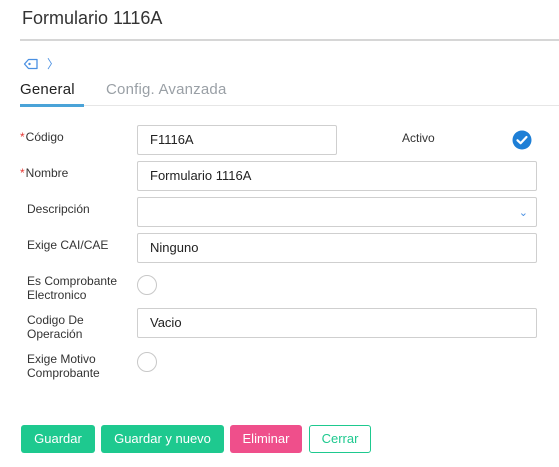  I want to click on es-comprobante-toggle, so click(147, 285).